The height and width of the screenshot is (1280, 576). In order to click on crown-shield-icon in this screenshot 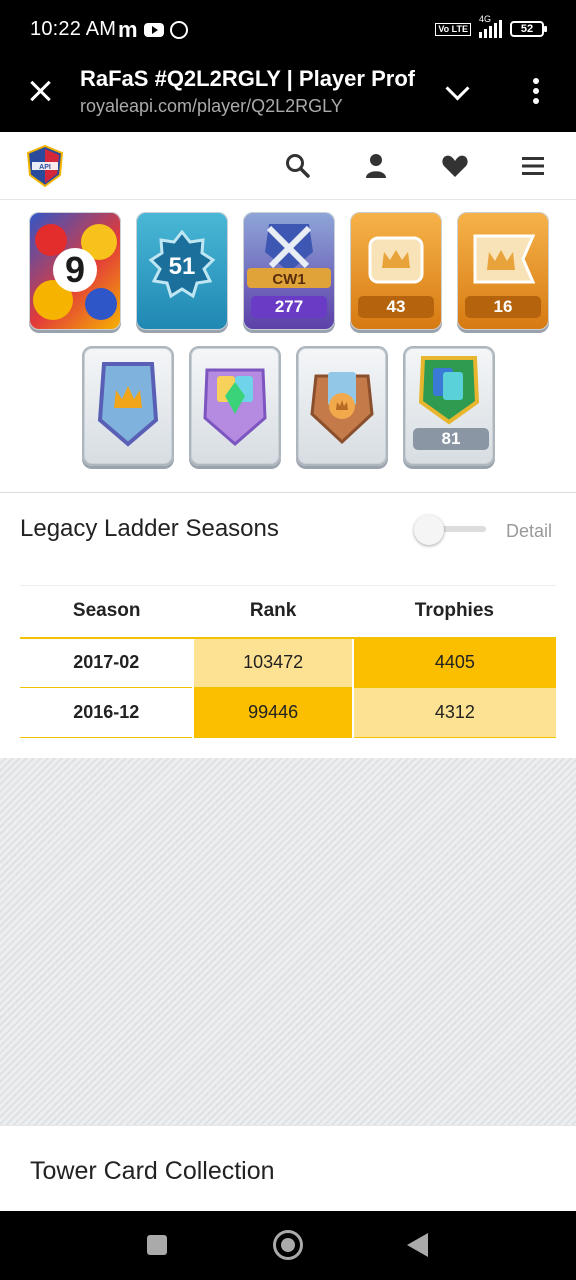, I will do `click(128, 404)`.